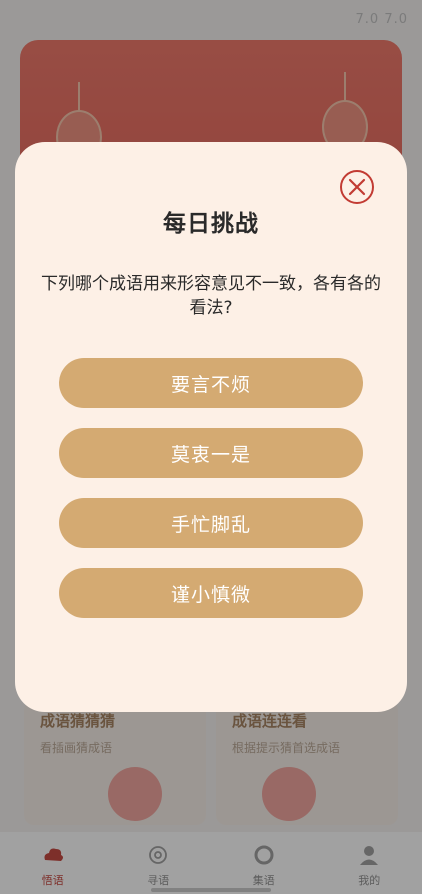 Image resolution: width=422 pixels, height=894 pixels. What do you see at coordinates (211, 453) in the screenshot?
I see `option-button: 莫衷一是` at bounding box center [211, 453].